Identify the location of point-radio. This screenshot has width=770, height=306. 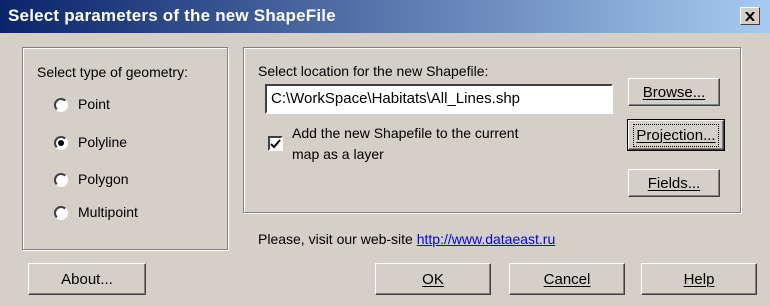
(61, 105).